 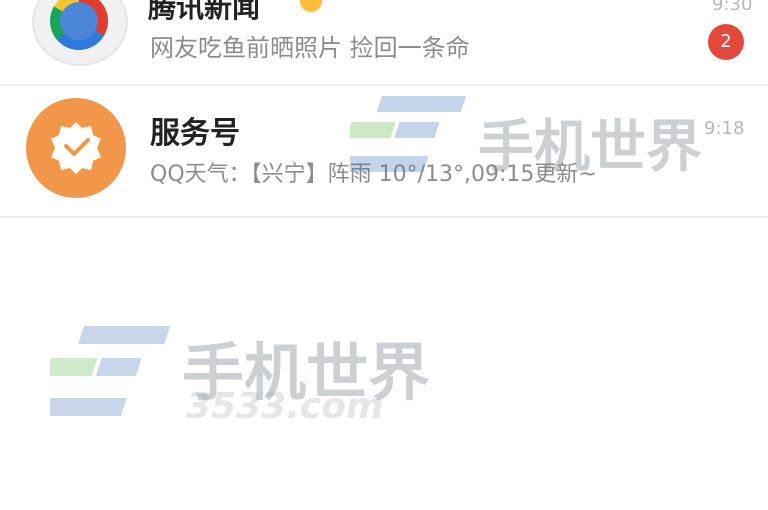 I want to click on conversation-time: 9:30, so click(x=732, y=7).